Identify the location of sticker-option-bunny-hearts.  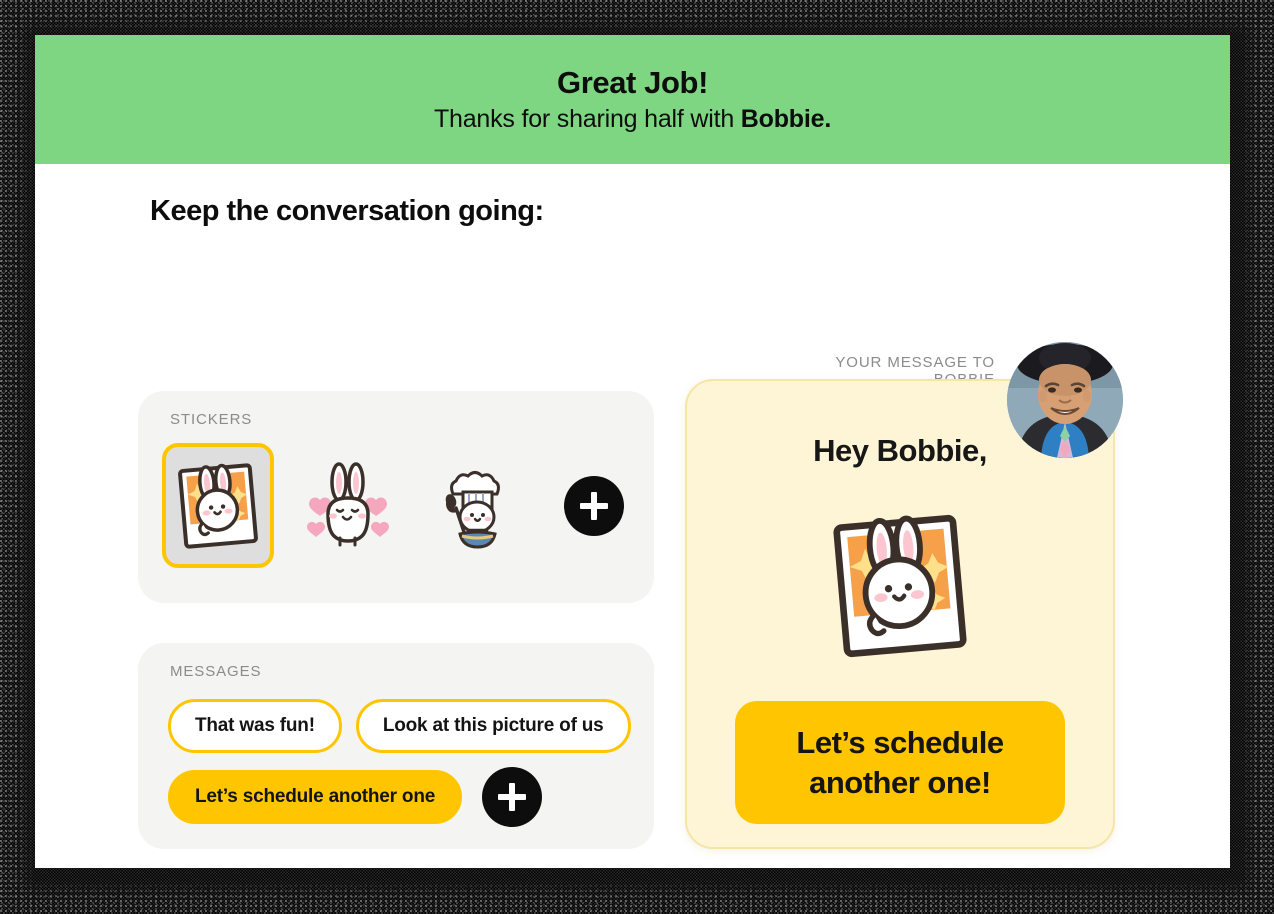
(348, 505).